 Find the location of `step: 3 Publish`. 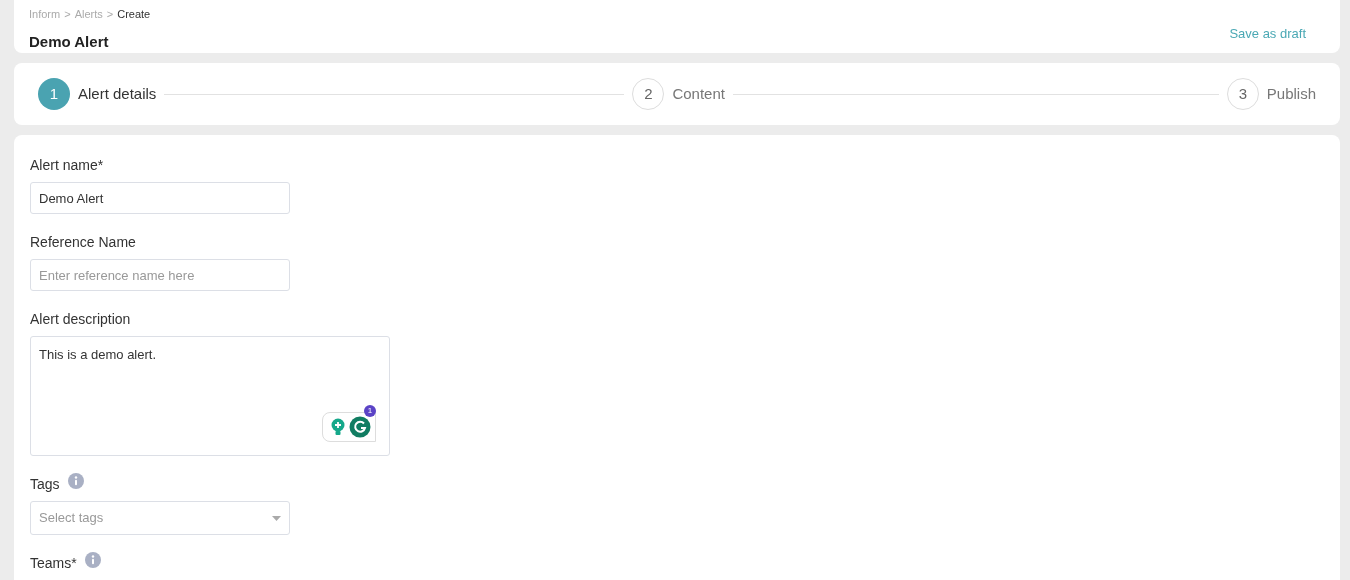

step: 3 Publish is located at coordinates (1271, 94).